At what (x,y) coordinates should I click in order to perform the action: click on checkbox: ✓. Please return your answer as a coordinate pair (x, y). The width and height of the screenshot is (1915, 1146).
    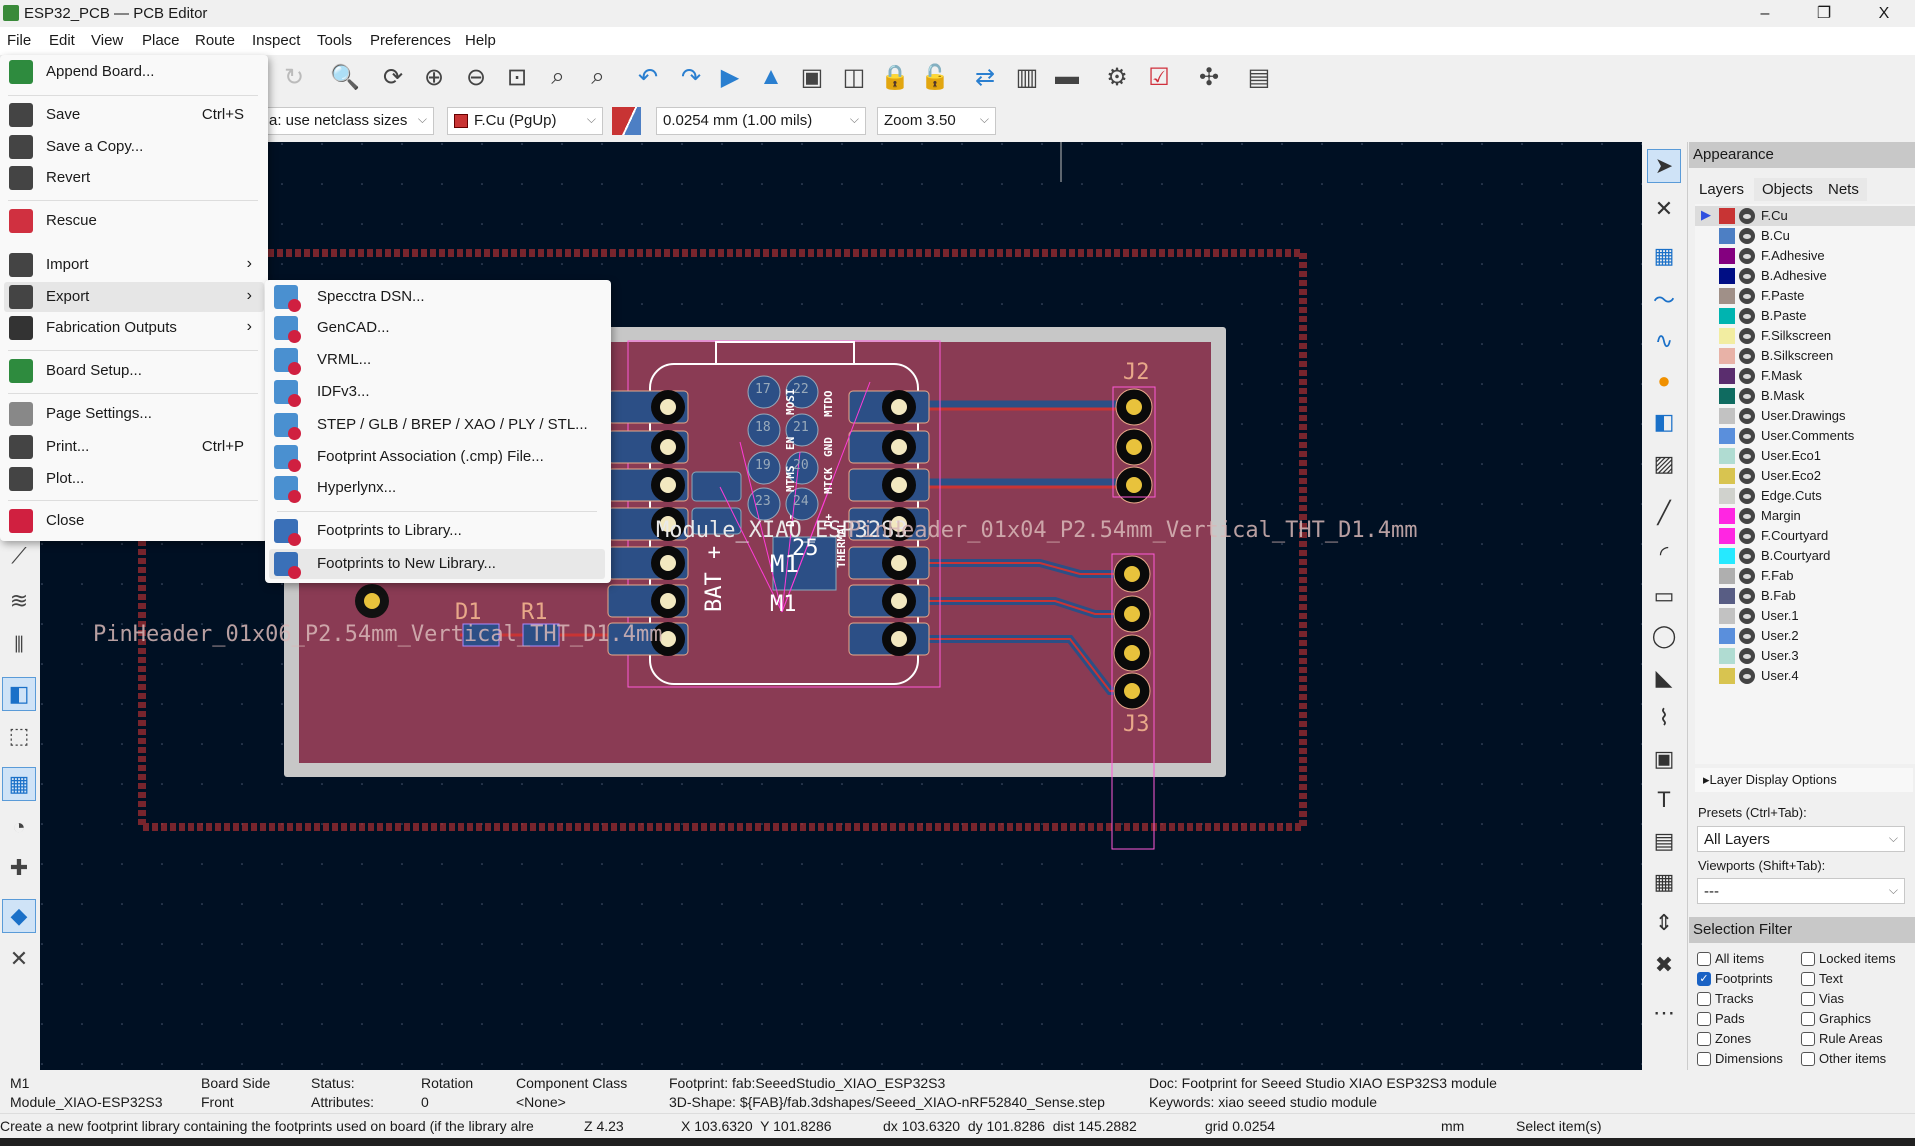
    Looking at the image, I should click on (1704, 979).